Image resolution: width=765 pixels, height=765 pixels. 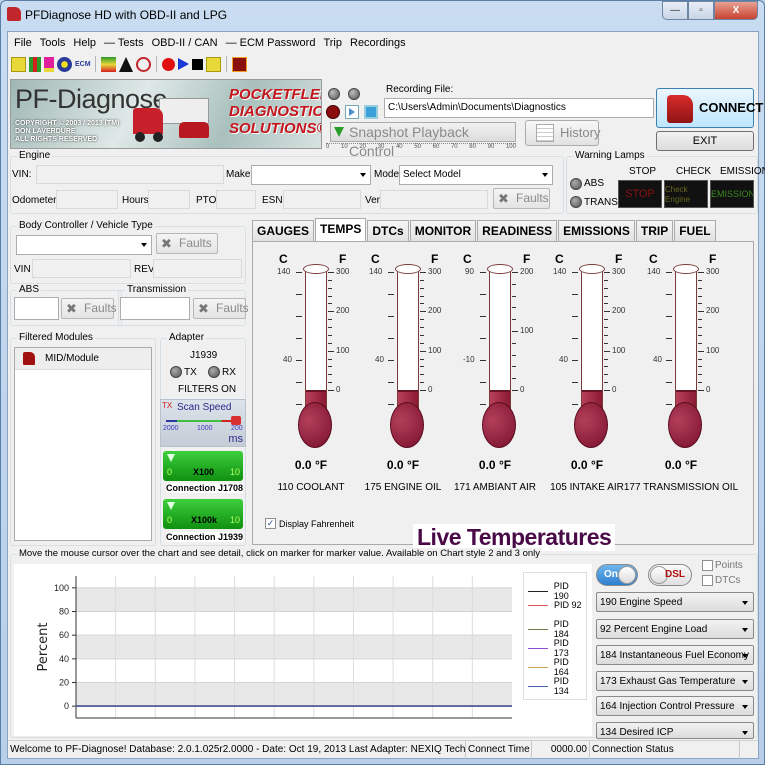 What do you see at coordinates (322, 199) in the screenshot?
I see `esn-field` at bounding box center [322, 199].